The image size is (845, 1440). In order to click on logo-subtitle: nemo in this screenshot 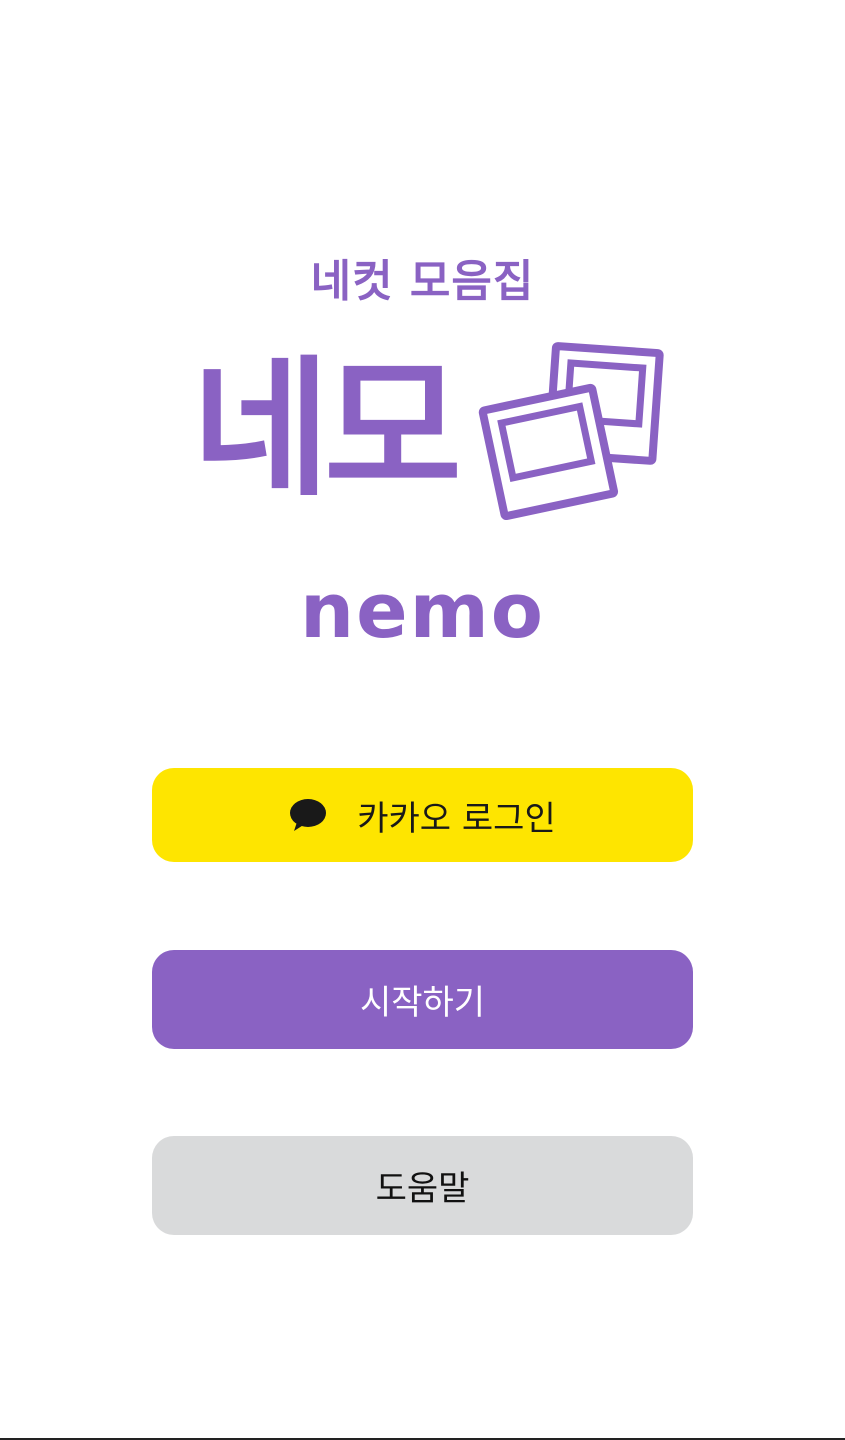, I will do `click(422, 610)`.